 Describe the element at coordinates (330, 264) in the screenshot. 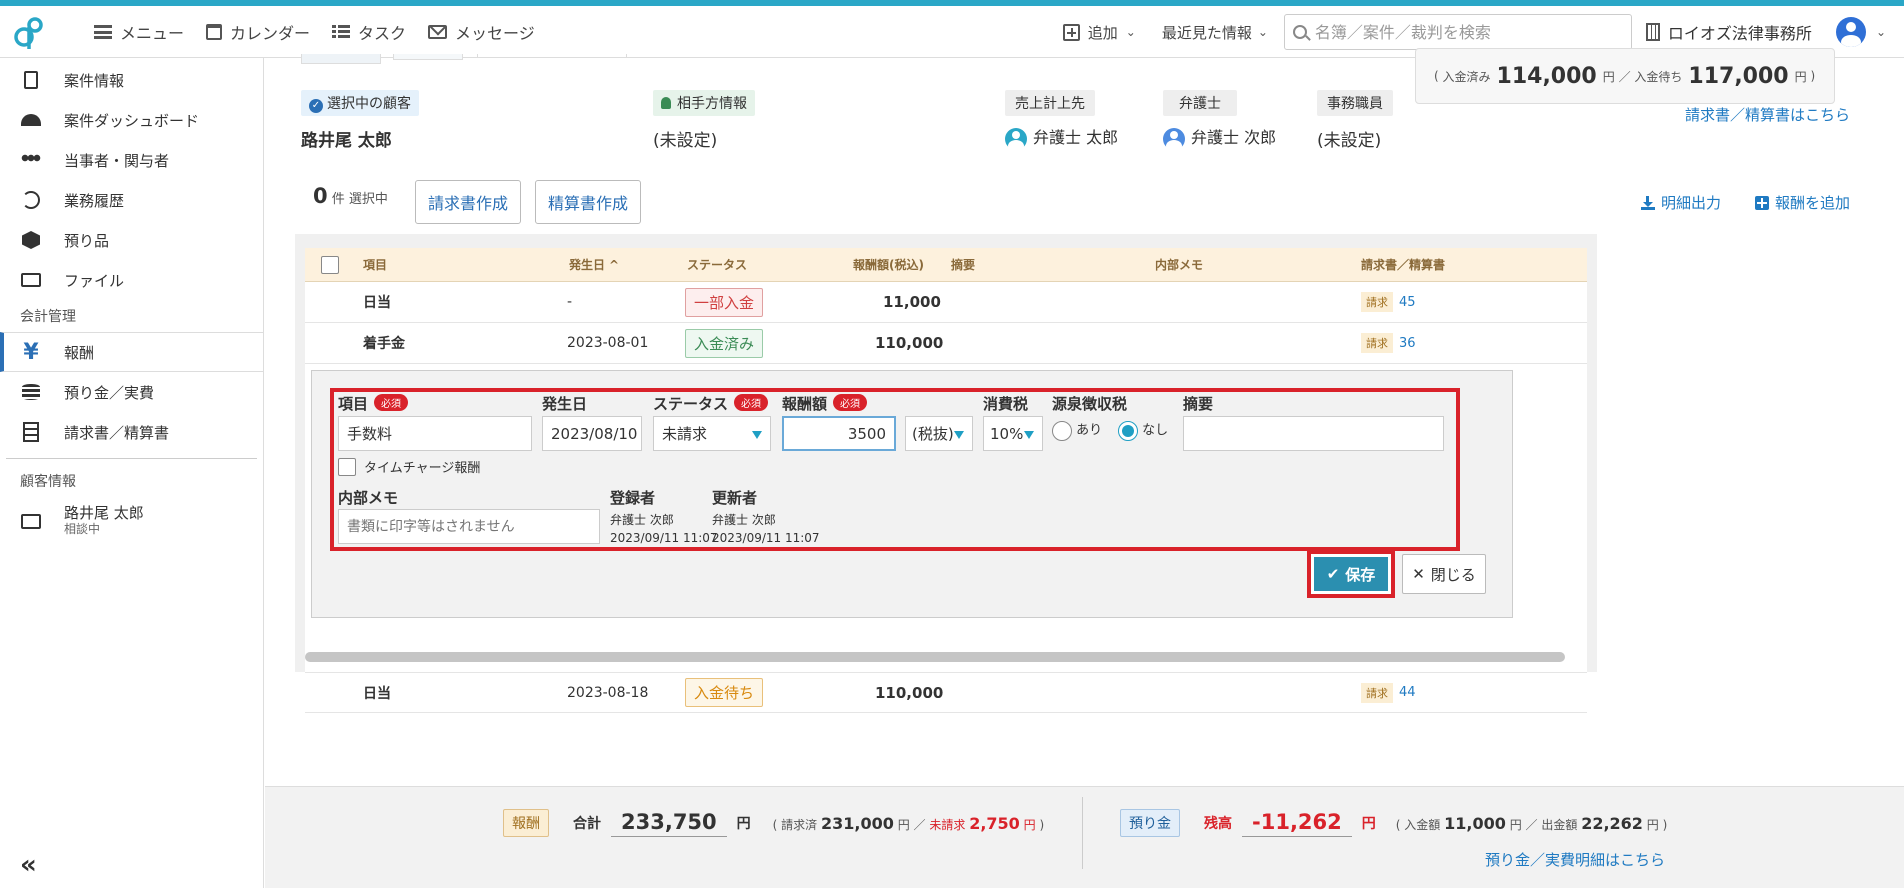

I see `select-all-checkbox` at that location.